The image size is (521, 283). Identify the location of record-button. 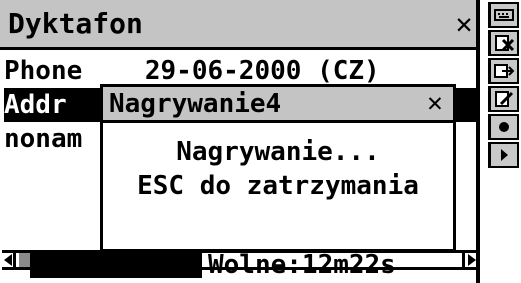
(503, 127).